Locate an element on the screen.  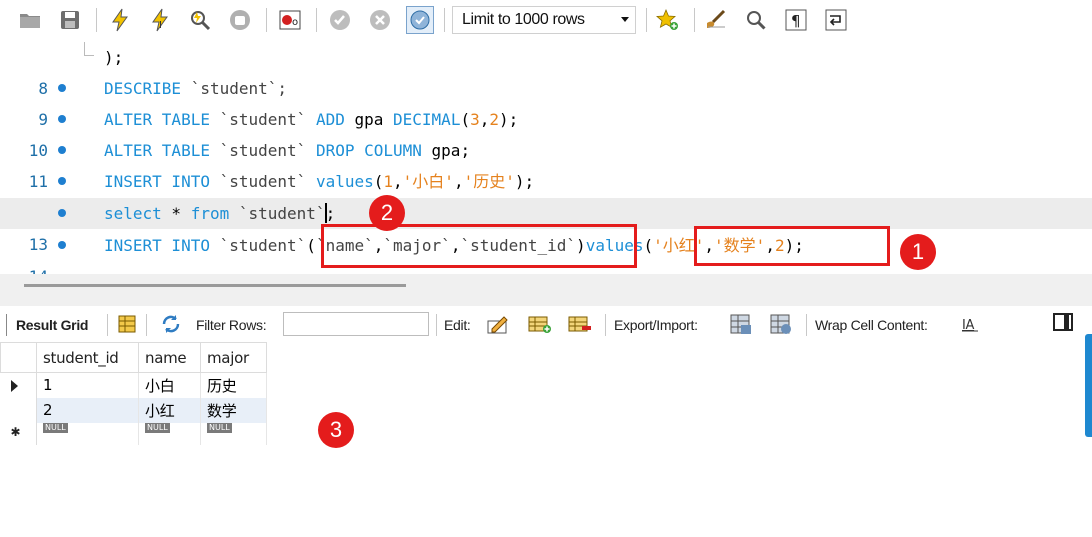
svg-text: I is located at coordinates (160, 25).